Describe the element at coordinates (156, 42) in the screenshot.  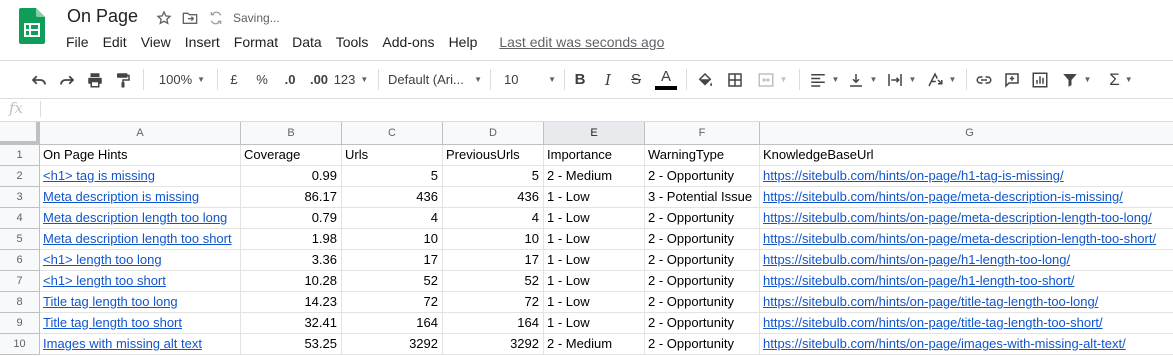
I see `menu-view: View` at that location.